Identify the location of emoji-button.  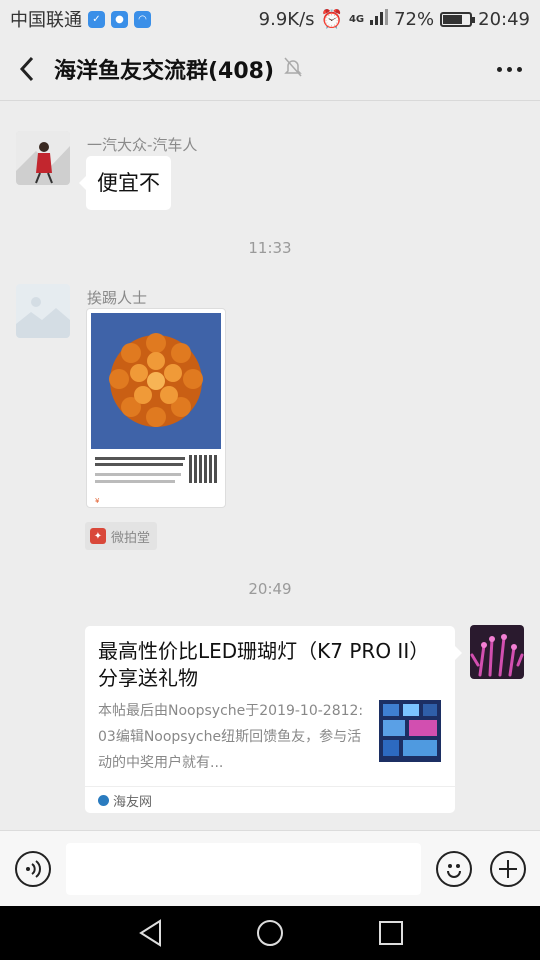
(454, 869).